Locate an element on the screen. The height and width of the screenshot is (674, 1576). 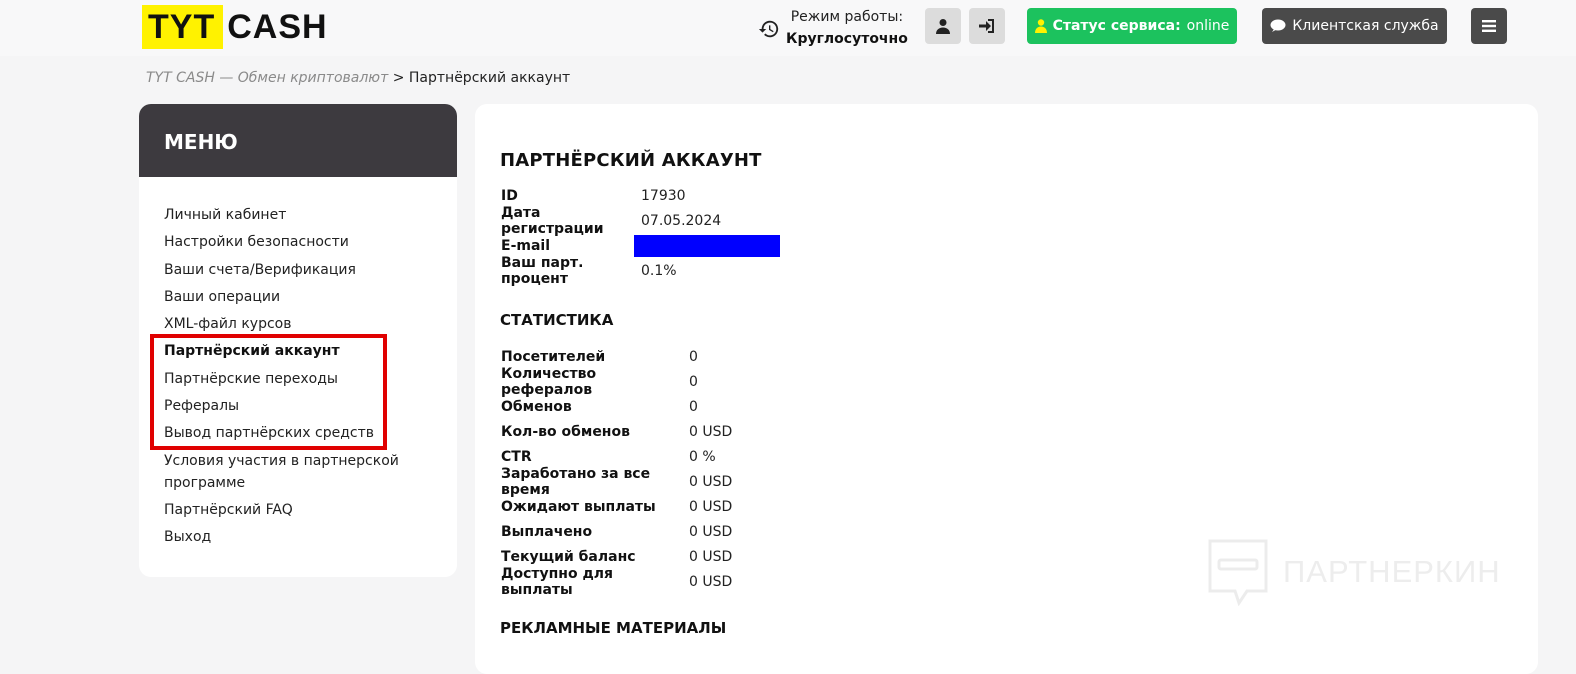
chat-icon is located at coordinates (1278, 25).